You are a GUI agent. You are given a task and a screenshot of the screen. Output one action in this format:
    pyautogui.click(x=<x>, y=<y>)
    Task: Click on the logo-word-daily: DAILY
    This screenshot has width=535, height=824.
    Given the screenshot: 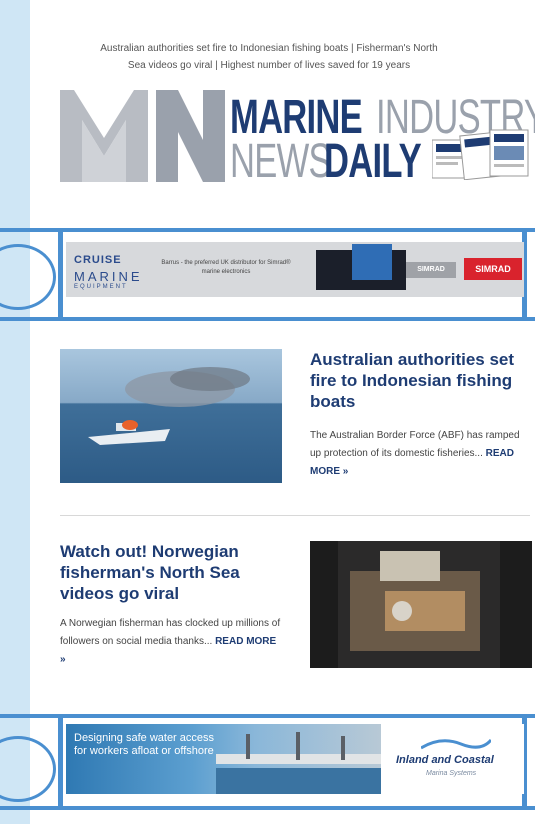 What is the action you would take?
    pyautogui.click(x=373, y=161)
    